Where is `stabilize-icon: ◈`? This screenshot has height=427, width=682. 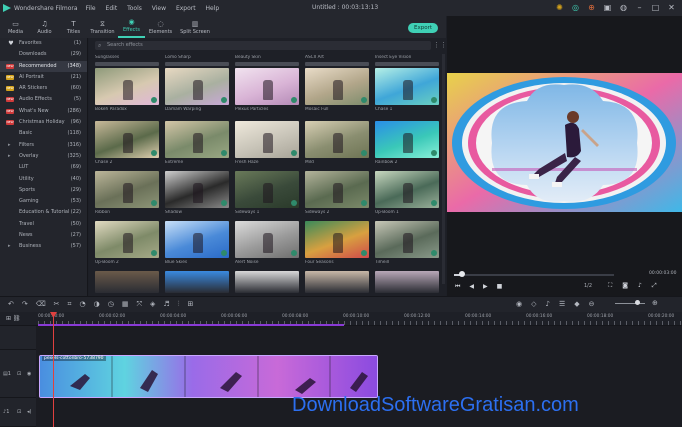
stabilize-icon: ◈ is located at coordinates (152, 304).